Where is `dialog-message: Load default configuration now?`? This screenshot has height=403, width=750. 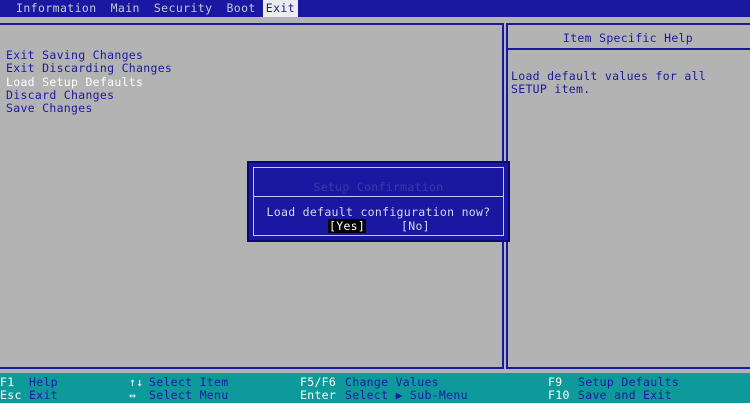
dialog-message: Load default configuration now? is located at coordinates (378, 212).